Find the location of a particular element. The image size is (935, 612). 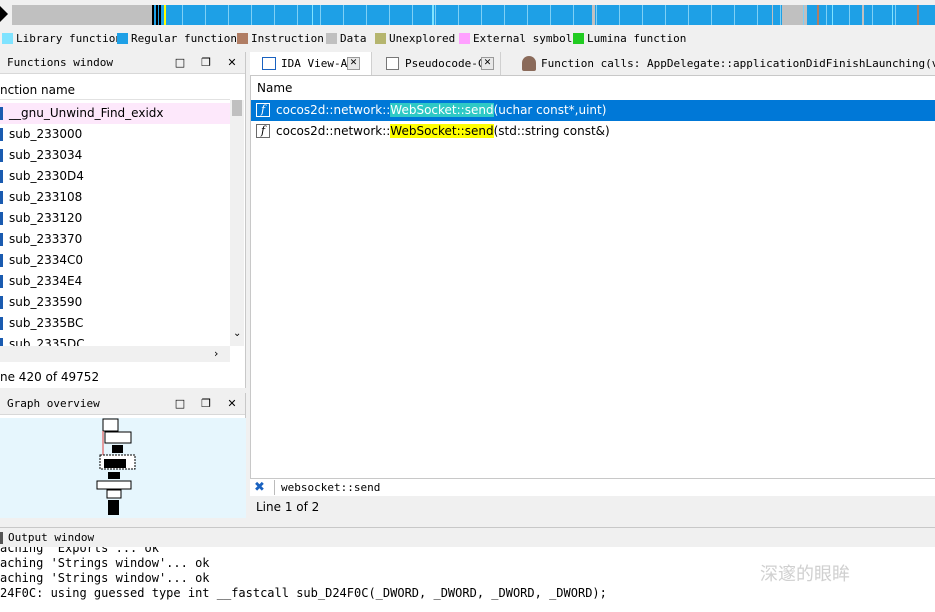

function-name: sub_233370 is located at coordinates (46, 239).